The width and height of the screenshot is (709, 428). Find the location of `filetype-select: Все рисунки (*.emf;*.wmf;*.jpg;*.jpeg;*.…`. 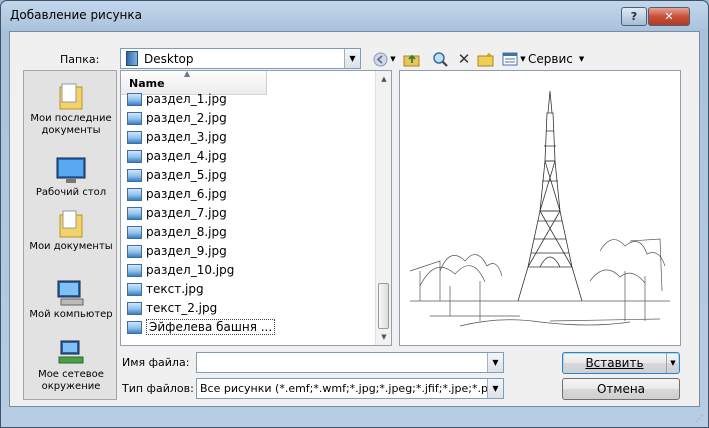

filetype-select: Все рисунки (*.emf;*.wmf;*.jpg;*.jpeg;*.… is located at coordinates (350, 388).